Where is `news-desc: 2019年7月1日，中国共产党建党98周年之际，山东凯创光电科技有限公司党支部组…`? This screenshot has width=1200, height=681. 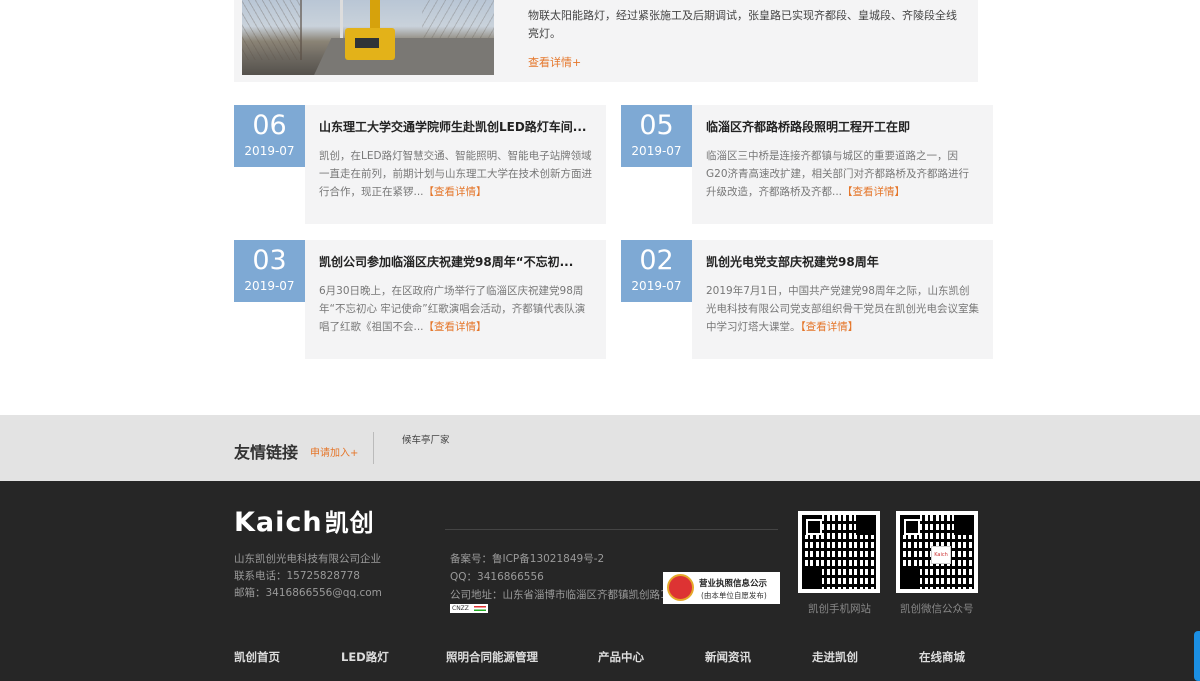
news-desc: 2019年7月1日，中国共产党建党98周年之际，山东凯创光电科技有限公司党支部组… is located at coordinates (842, 309).